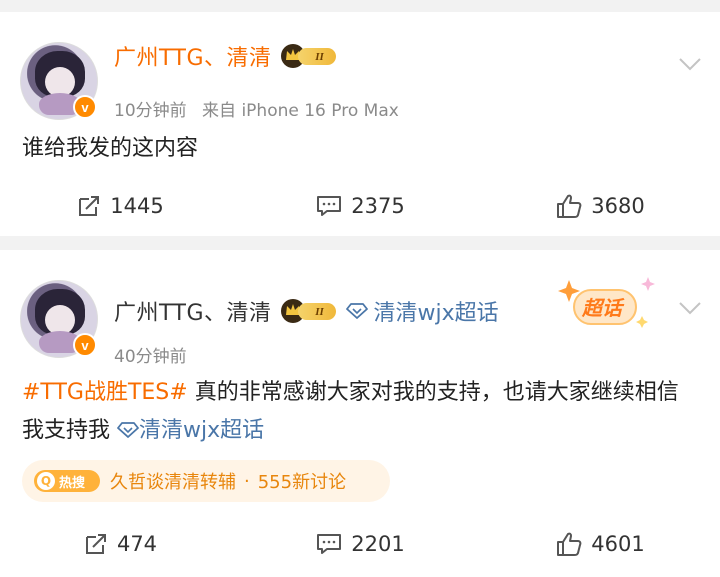 The width and height of the screenshot is (720, 577). I want to click on action-bar: 1445 2375 3680, so click(360, 206).